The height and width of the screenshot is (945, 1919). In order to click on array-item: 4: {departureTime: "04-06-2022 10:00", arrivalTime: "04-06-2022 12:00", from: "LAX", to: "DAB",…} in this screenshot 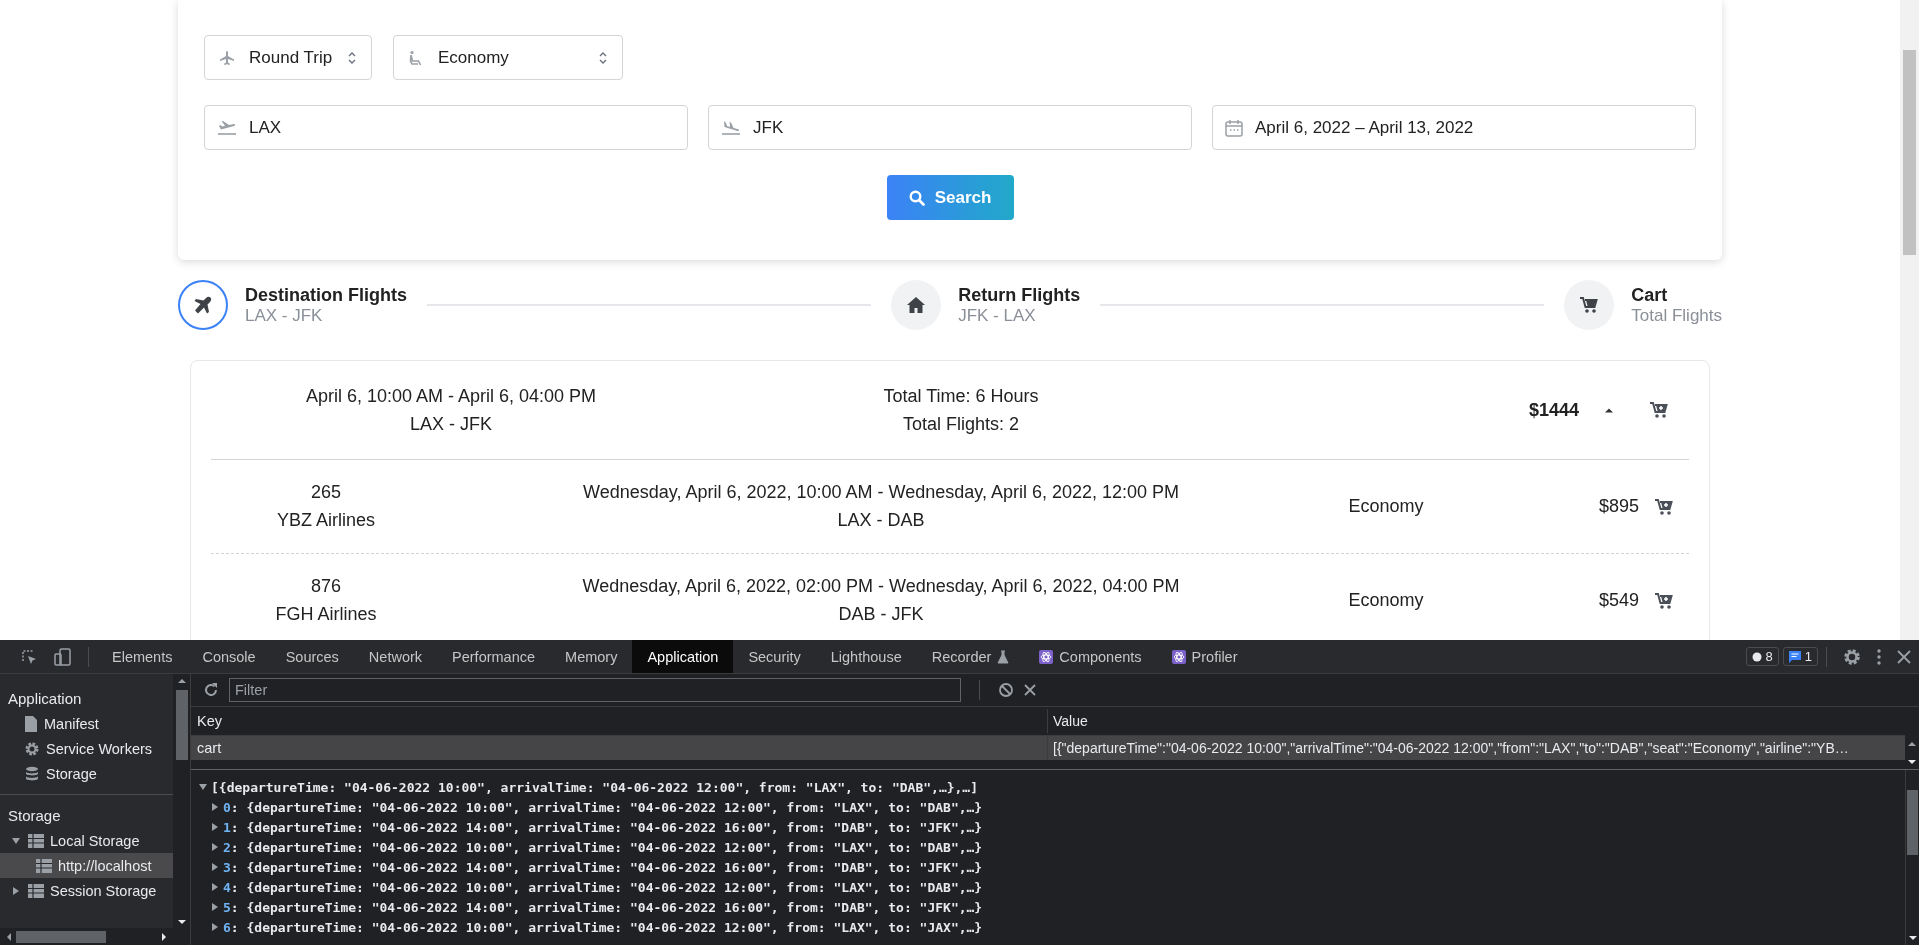, I will do `click(603, 887)`.